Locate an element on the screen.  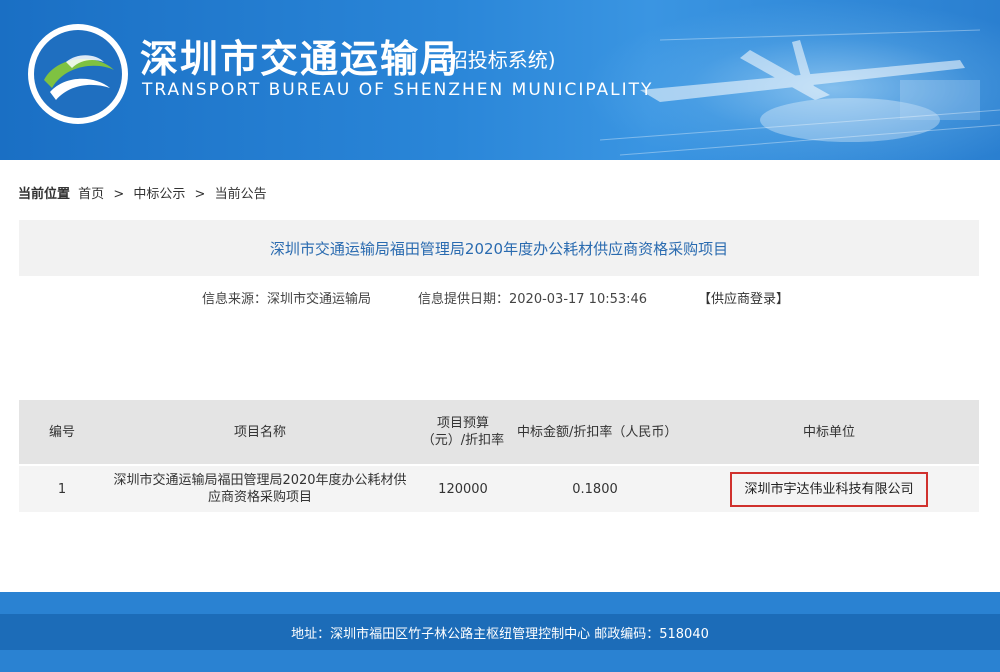
footer-band-bottom is located at coordinates (500, 661).